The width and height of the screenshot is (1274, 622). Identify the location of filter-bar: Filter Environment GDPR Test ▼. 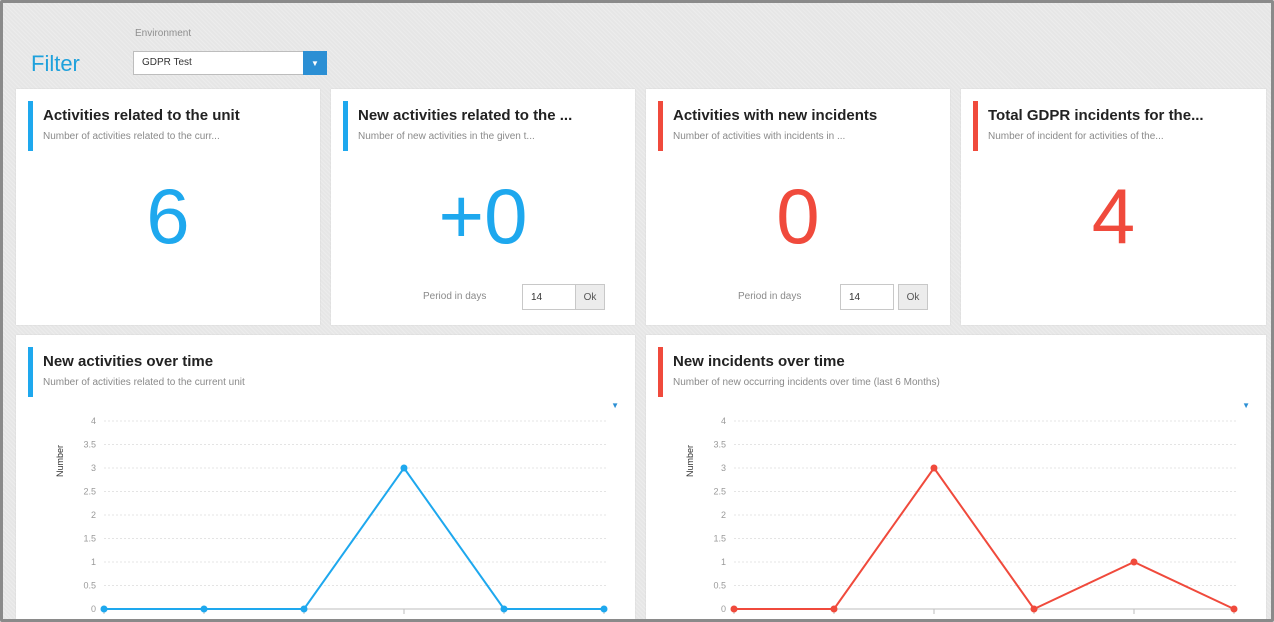
(640, 46).